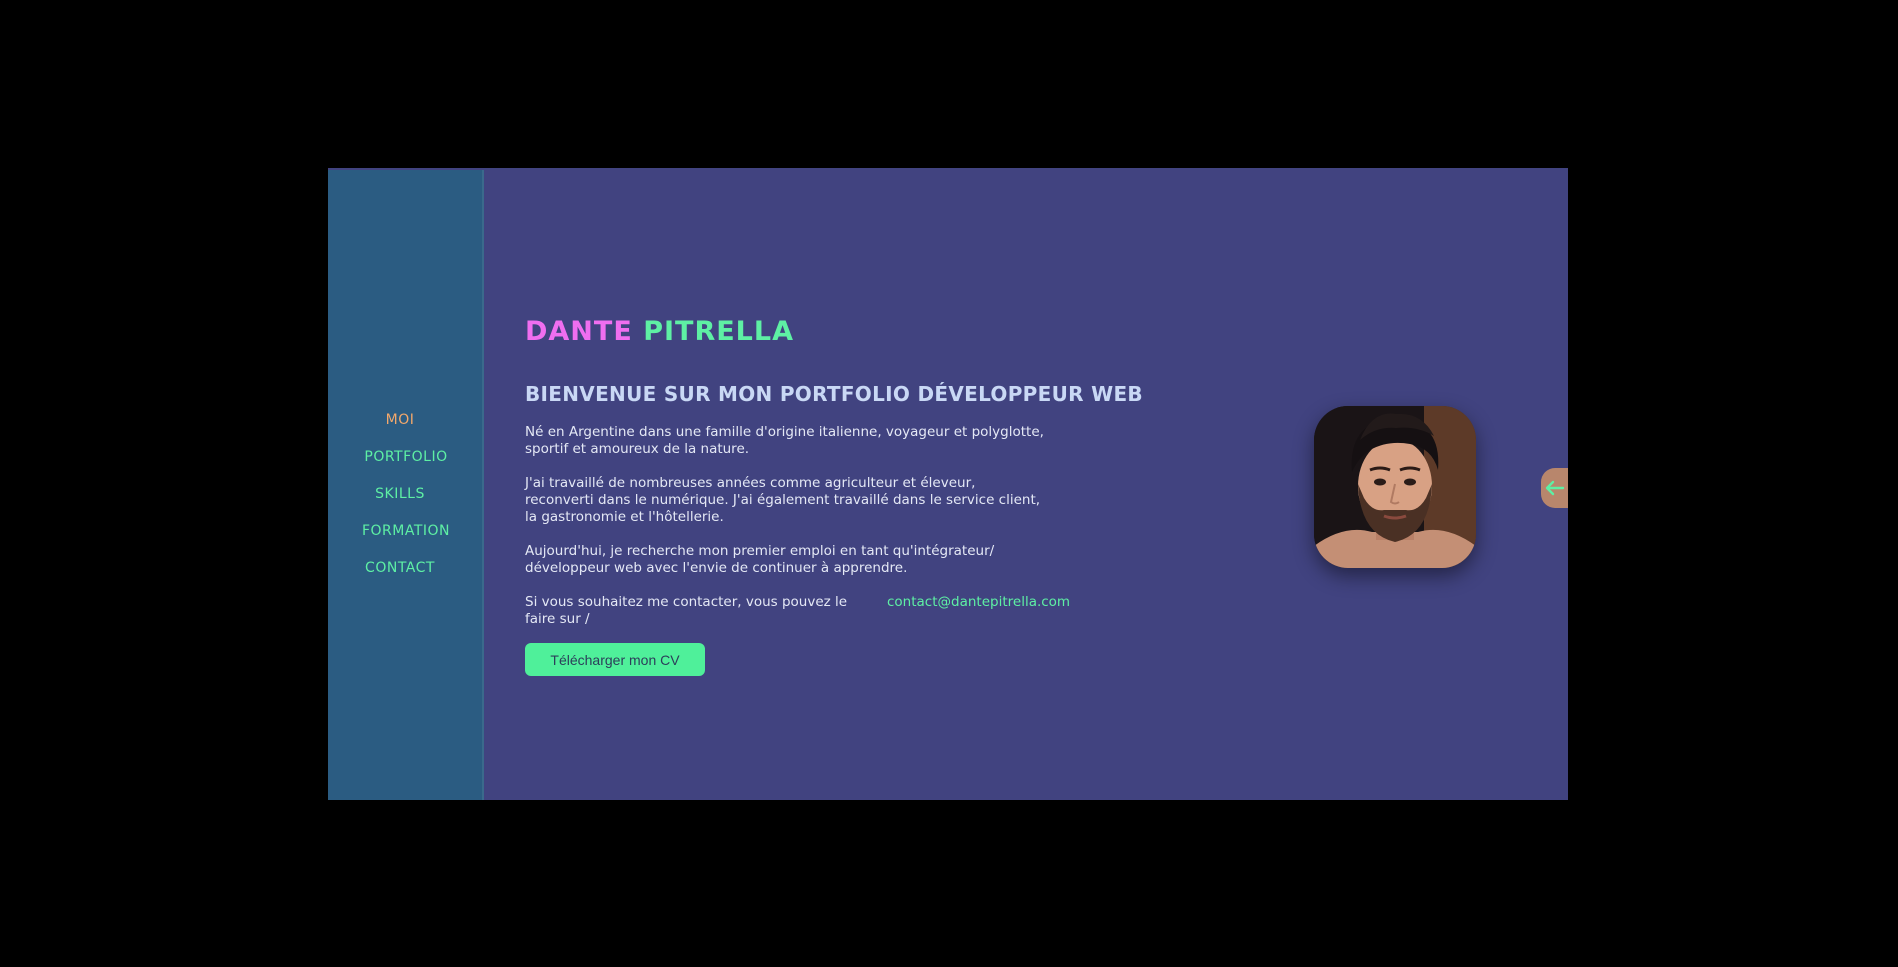 Image resolution: width=1898 pixels, height=967 pixels. What do you see at coordinates (406, 568) in the screenshot?
I see `nav-item-contact: CONTACT` at bounding box center [406, 568].